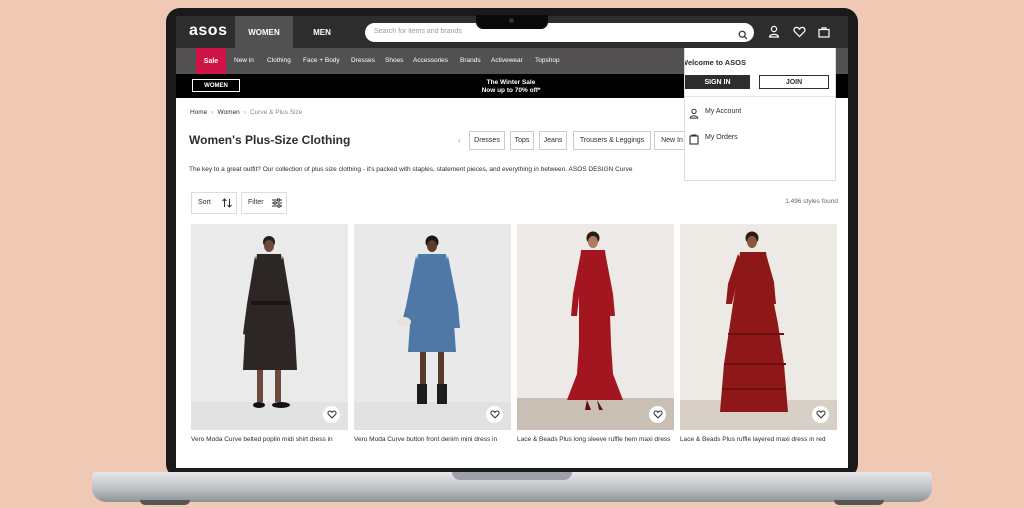  Describe the element at coordinates (723, 111) in the screenshot. I see `my-account-link: My Account` at that location.